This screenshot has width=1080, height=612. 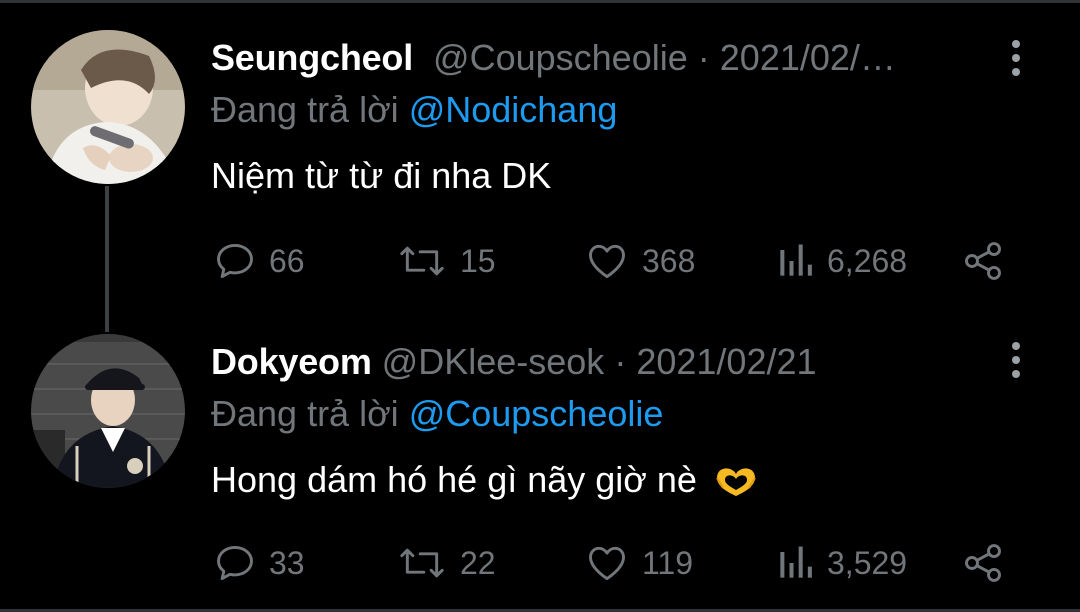 I want to click on reply-button: 66, so click(x=259, y=261).